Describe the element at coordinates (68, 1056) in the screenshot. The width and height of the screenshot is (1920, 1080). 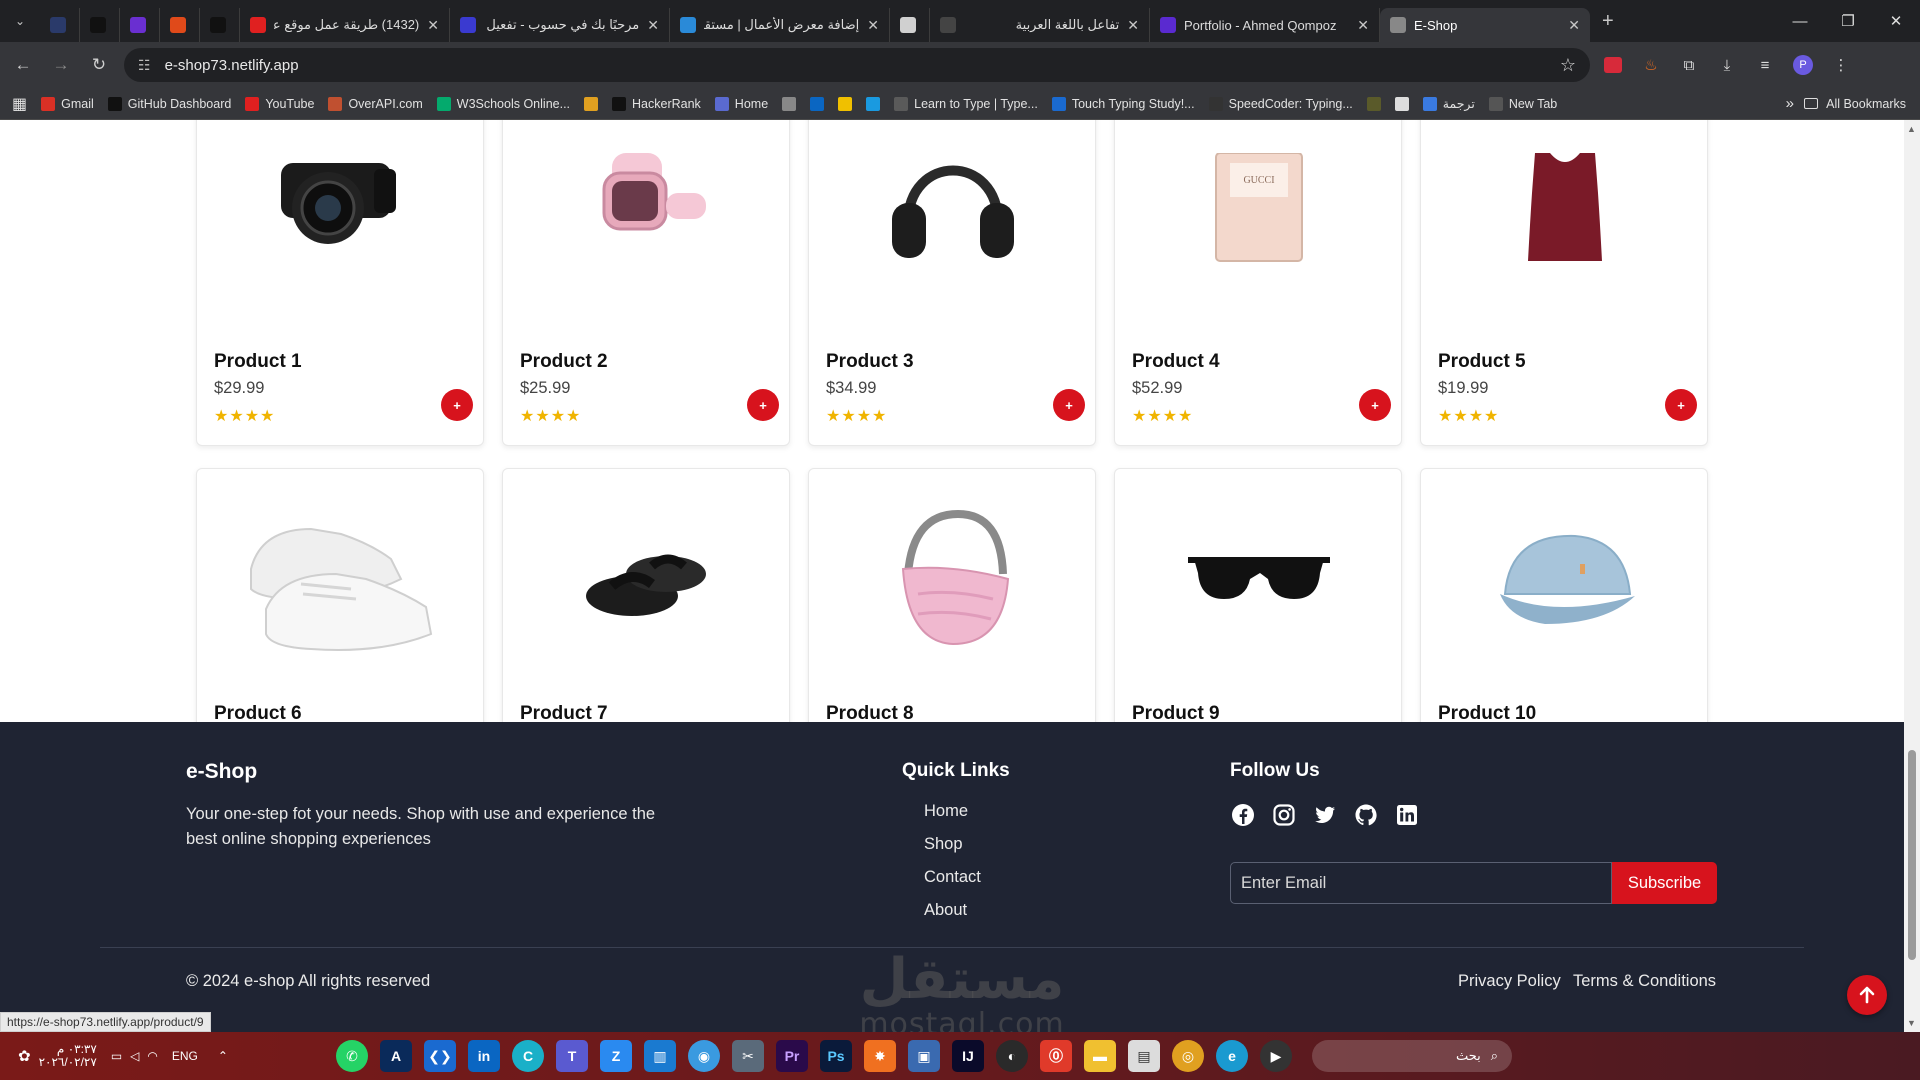
I see `clock: ٠٣:٣٧ م ٢٠٢٦/٠٢/٢٧` at that location.